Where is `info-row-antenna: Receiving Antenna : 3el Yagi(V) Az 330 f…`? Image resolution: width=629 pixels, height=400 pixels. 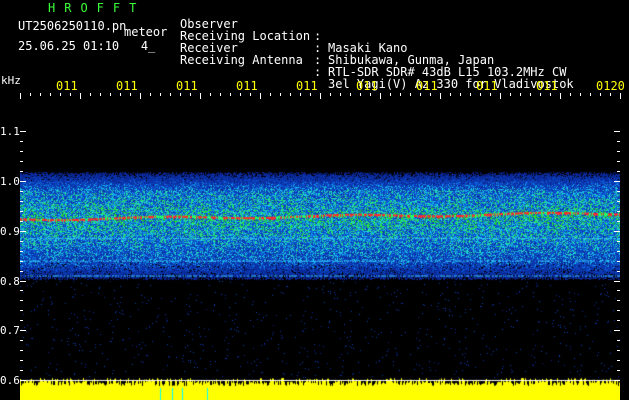
info-row-antenna: Receiving Antenna : 3el Yagi(V) Az 330 f… is located at coordinates (377, 66).